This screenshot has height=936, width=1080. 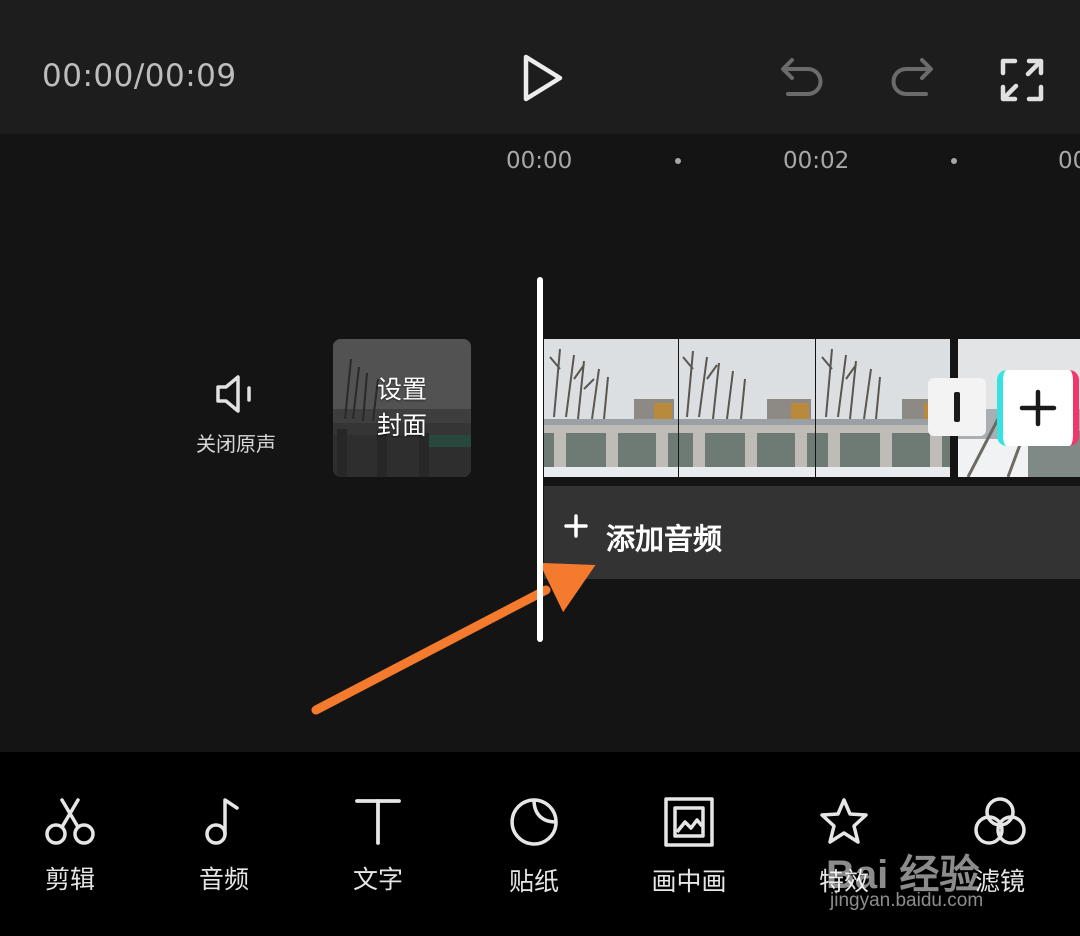 I want to click on transition-icon, so click(x=957, y=407).